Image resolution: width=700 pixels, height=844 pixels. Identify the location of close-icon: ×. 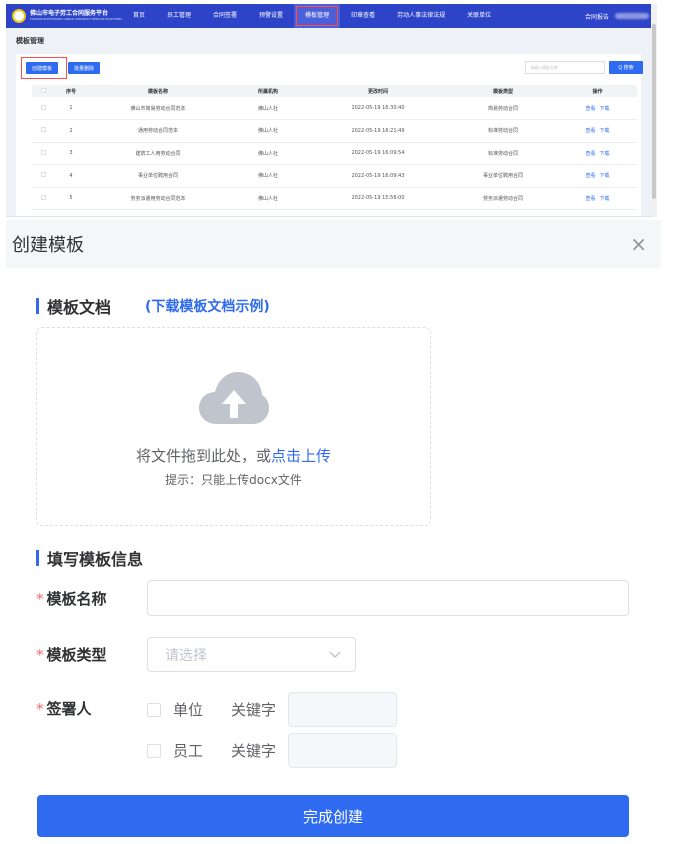
(638, 244).